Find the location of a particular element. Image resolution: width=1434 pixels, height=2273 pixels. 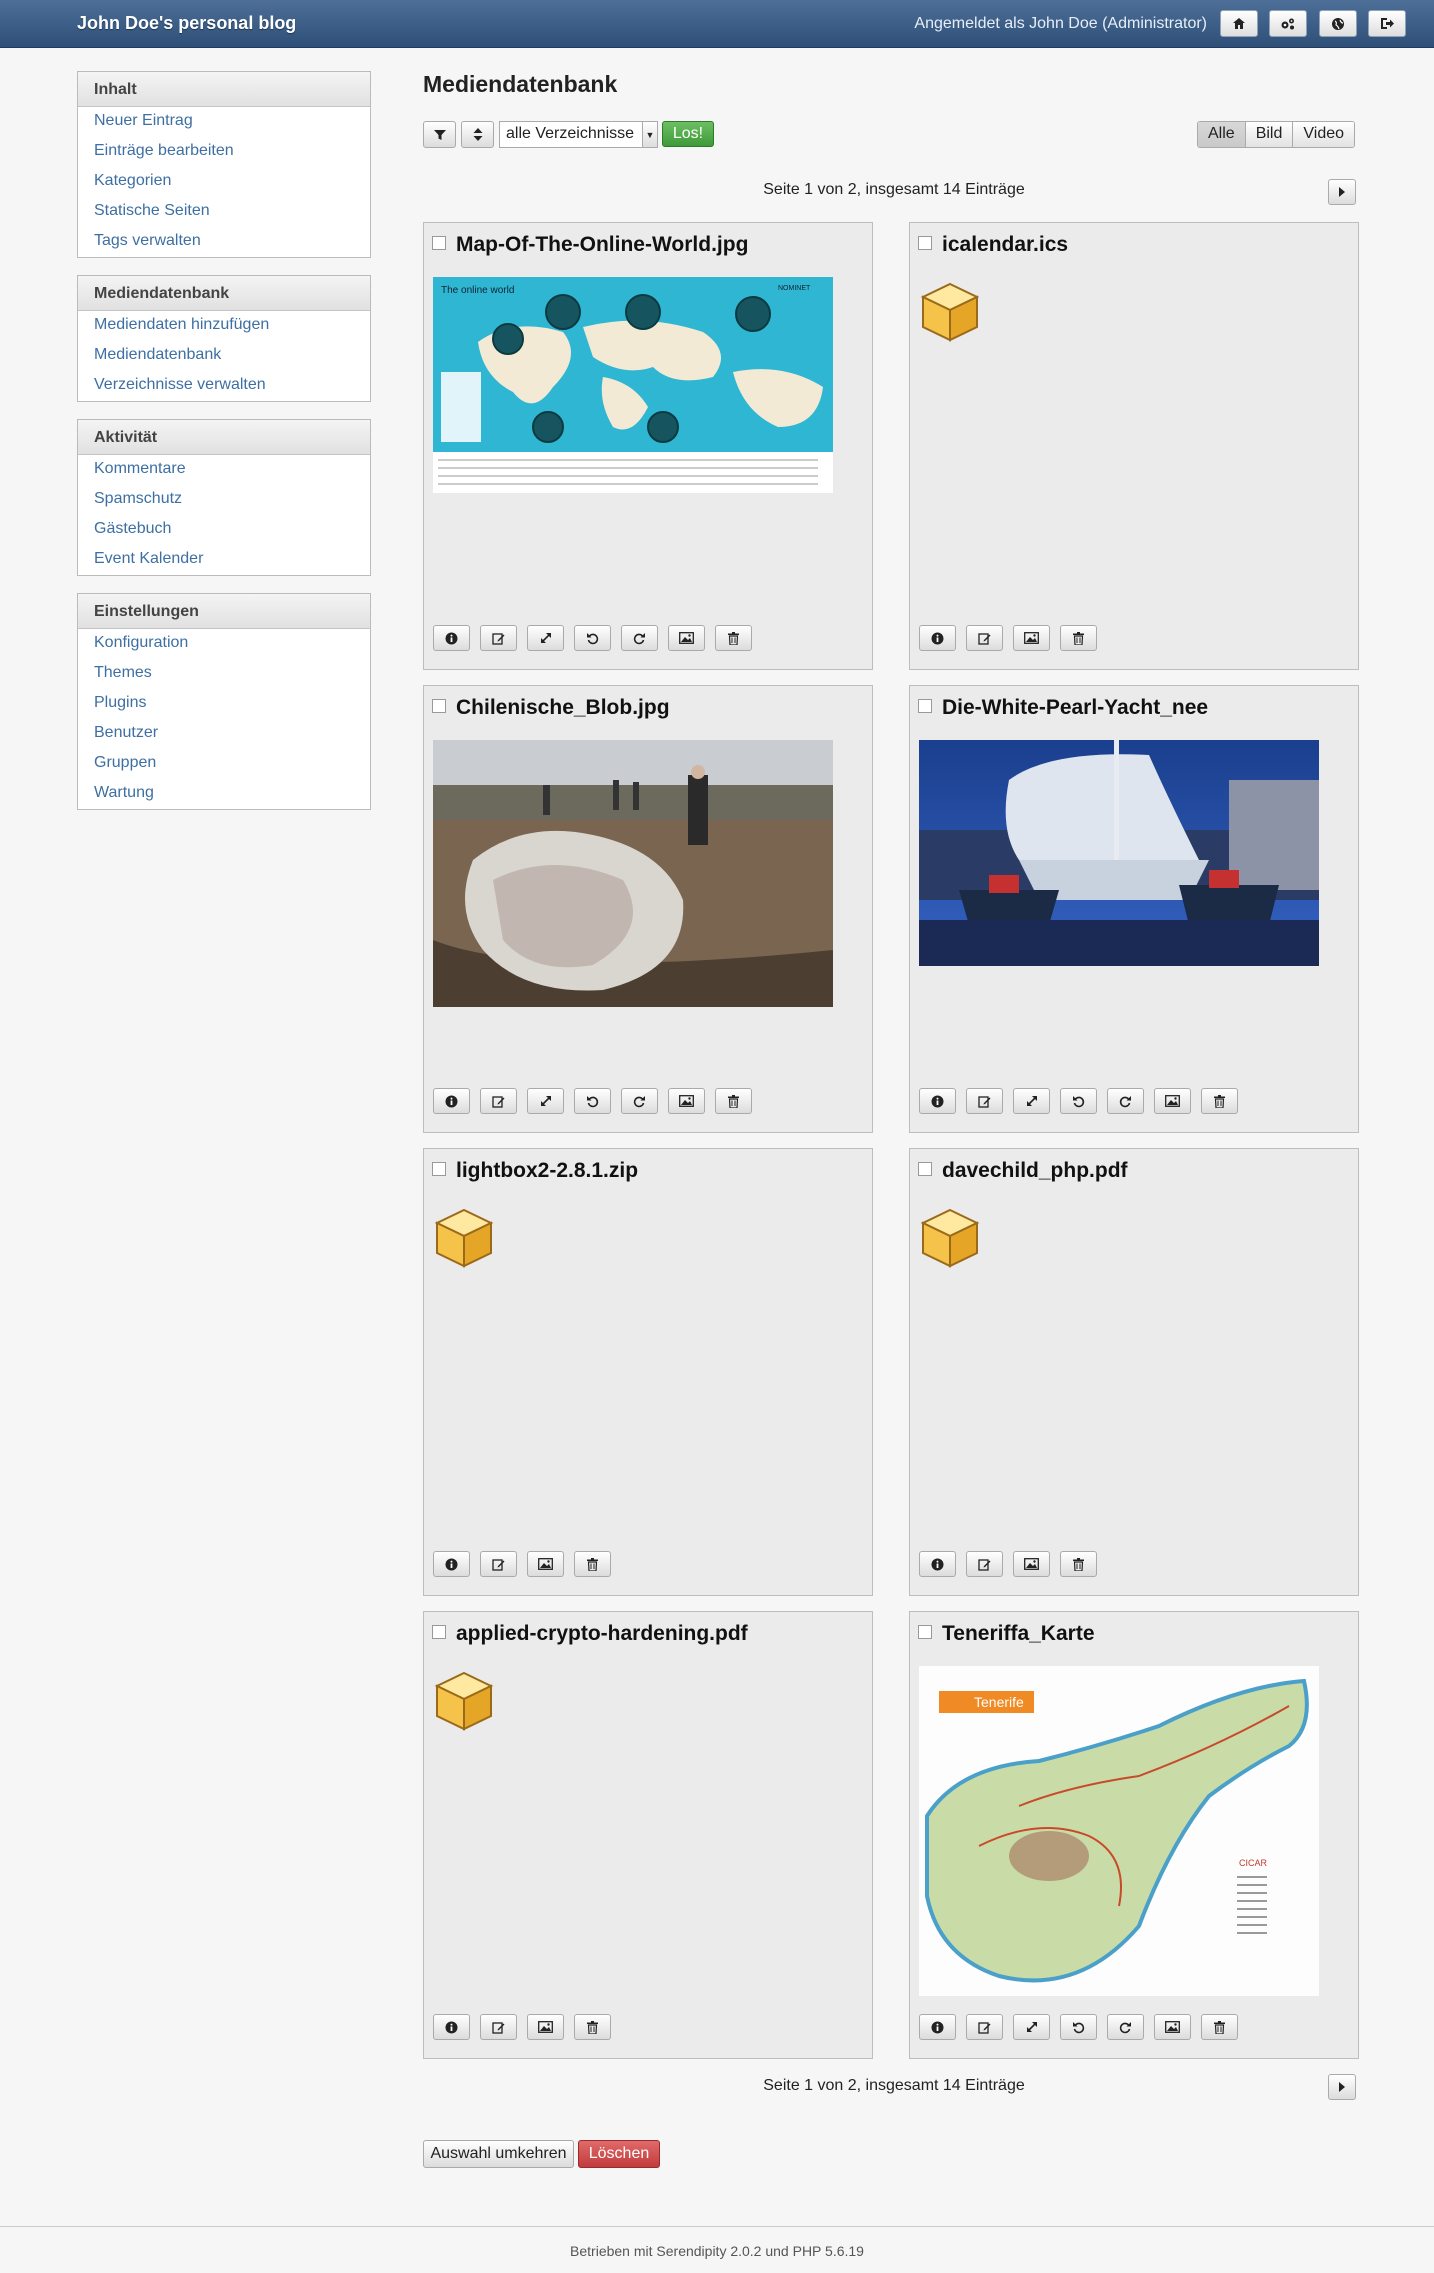

home-button is located at coordinates (1239, 23).